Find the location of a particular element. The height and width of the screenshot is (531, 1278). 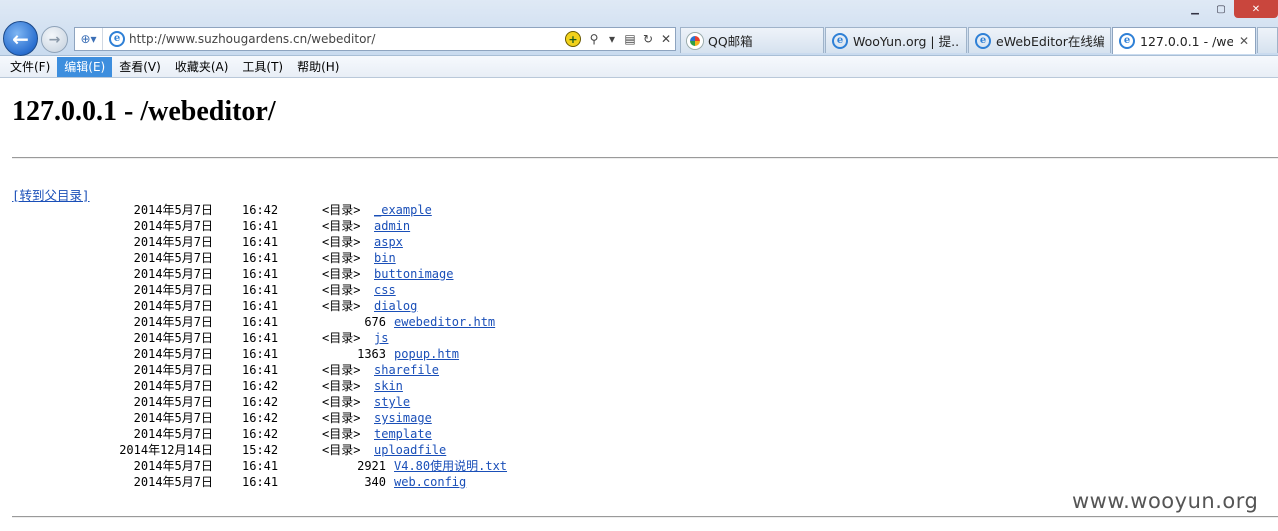

tab-current: e 127.0.0.1 - /we... ✕ is located at coordinates (1184, 40).